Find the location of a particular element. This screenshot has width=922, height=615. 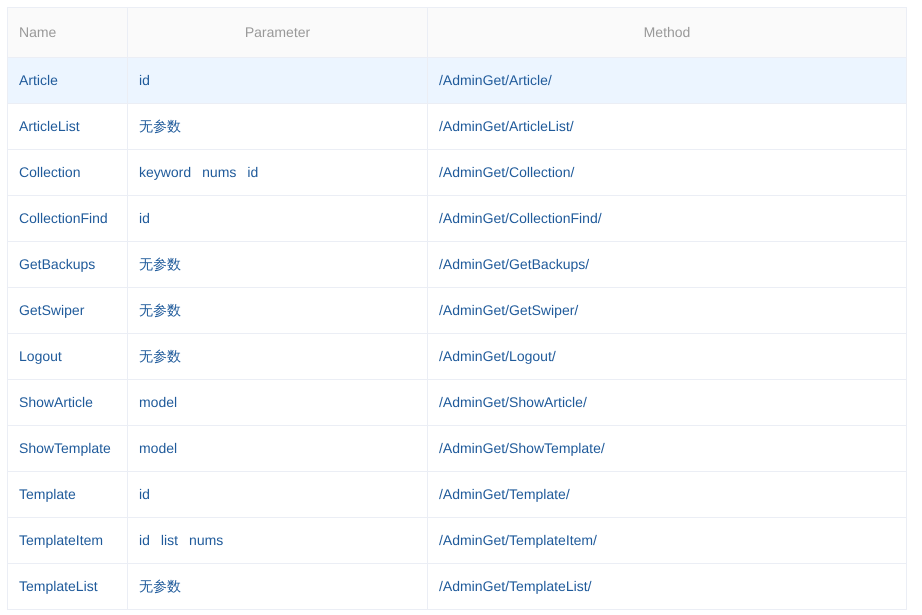

method-text: /AdminGet/Logout/ is located at coordinates (497, 356).